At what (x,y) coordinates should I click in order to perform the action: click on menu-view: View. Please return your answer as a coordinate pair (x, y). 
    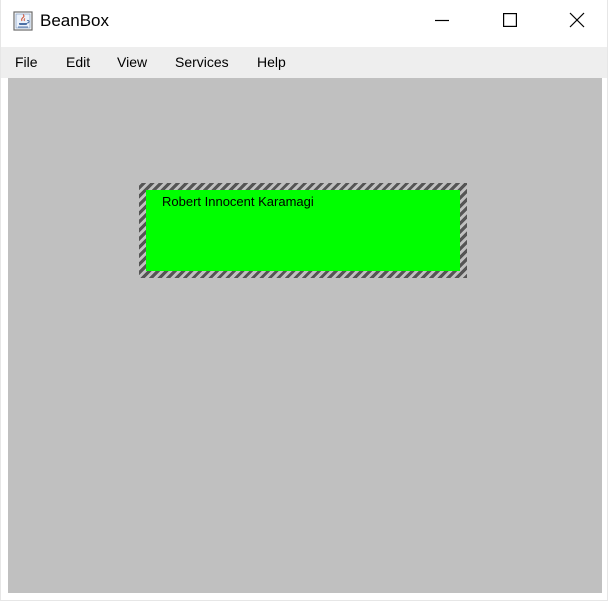
    Looking at the image, I should click on (132, 62).